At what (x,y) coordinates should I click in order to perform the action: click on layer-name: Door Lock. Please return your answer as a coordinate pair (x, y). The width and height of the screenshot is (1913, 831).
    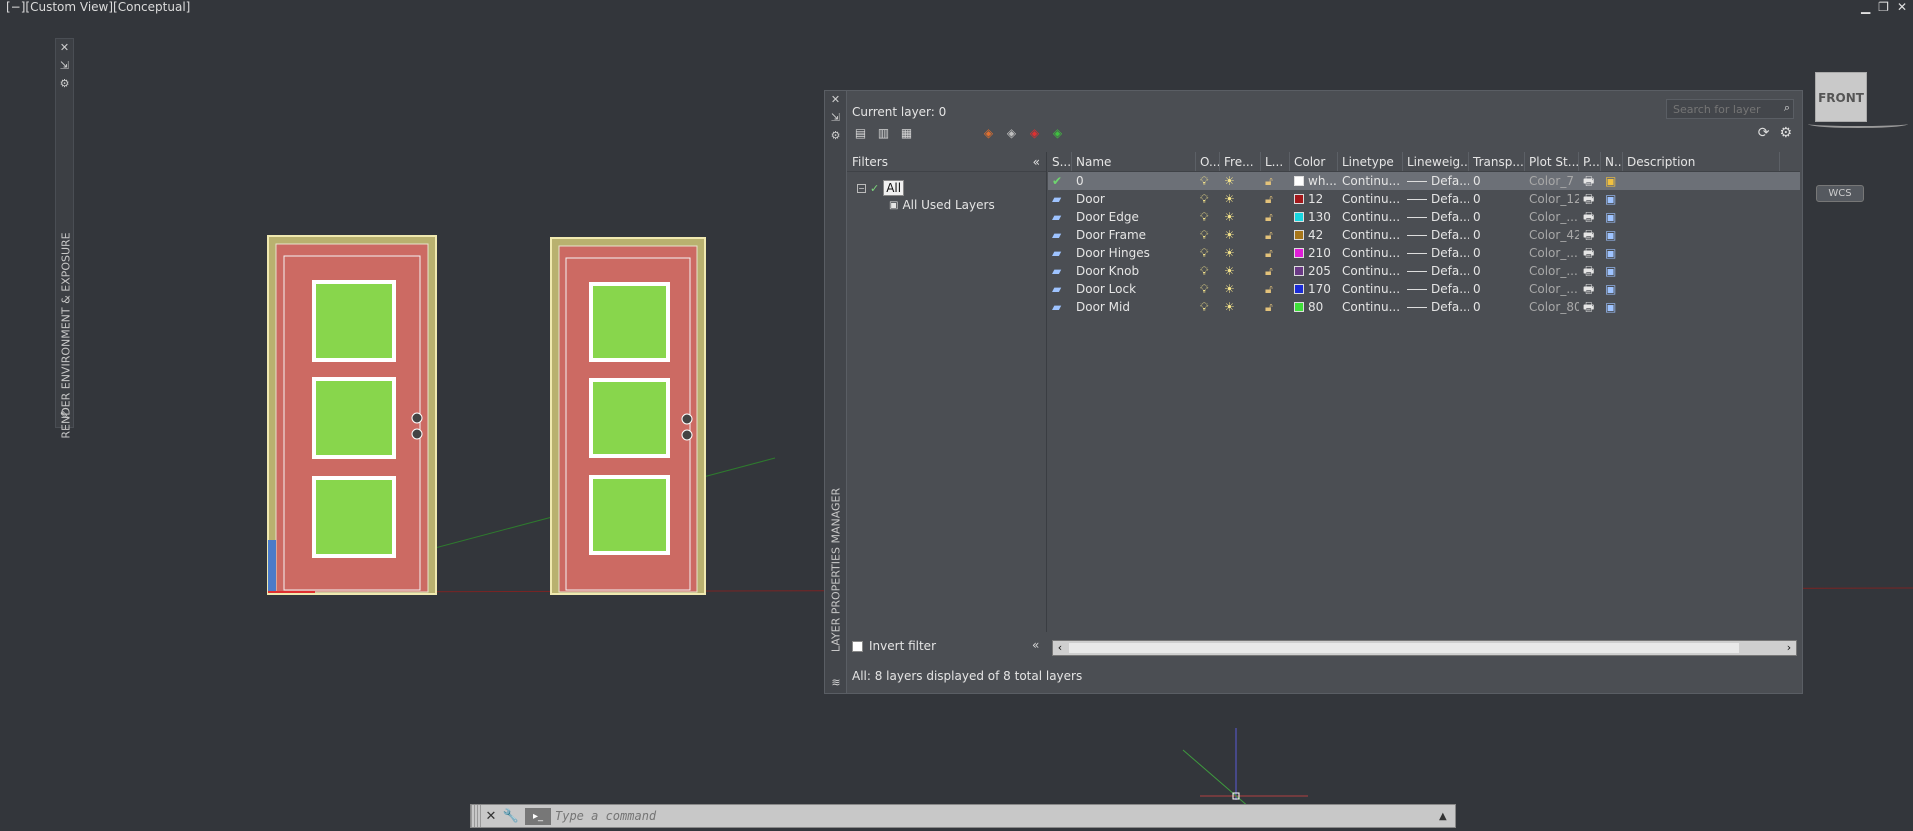
    Looking at the image, I should click on (1134, 289).